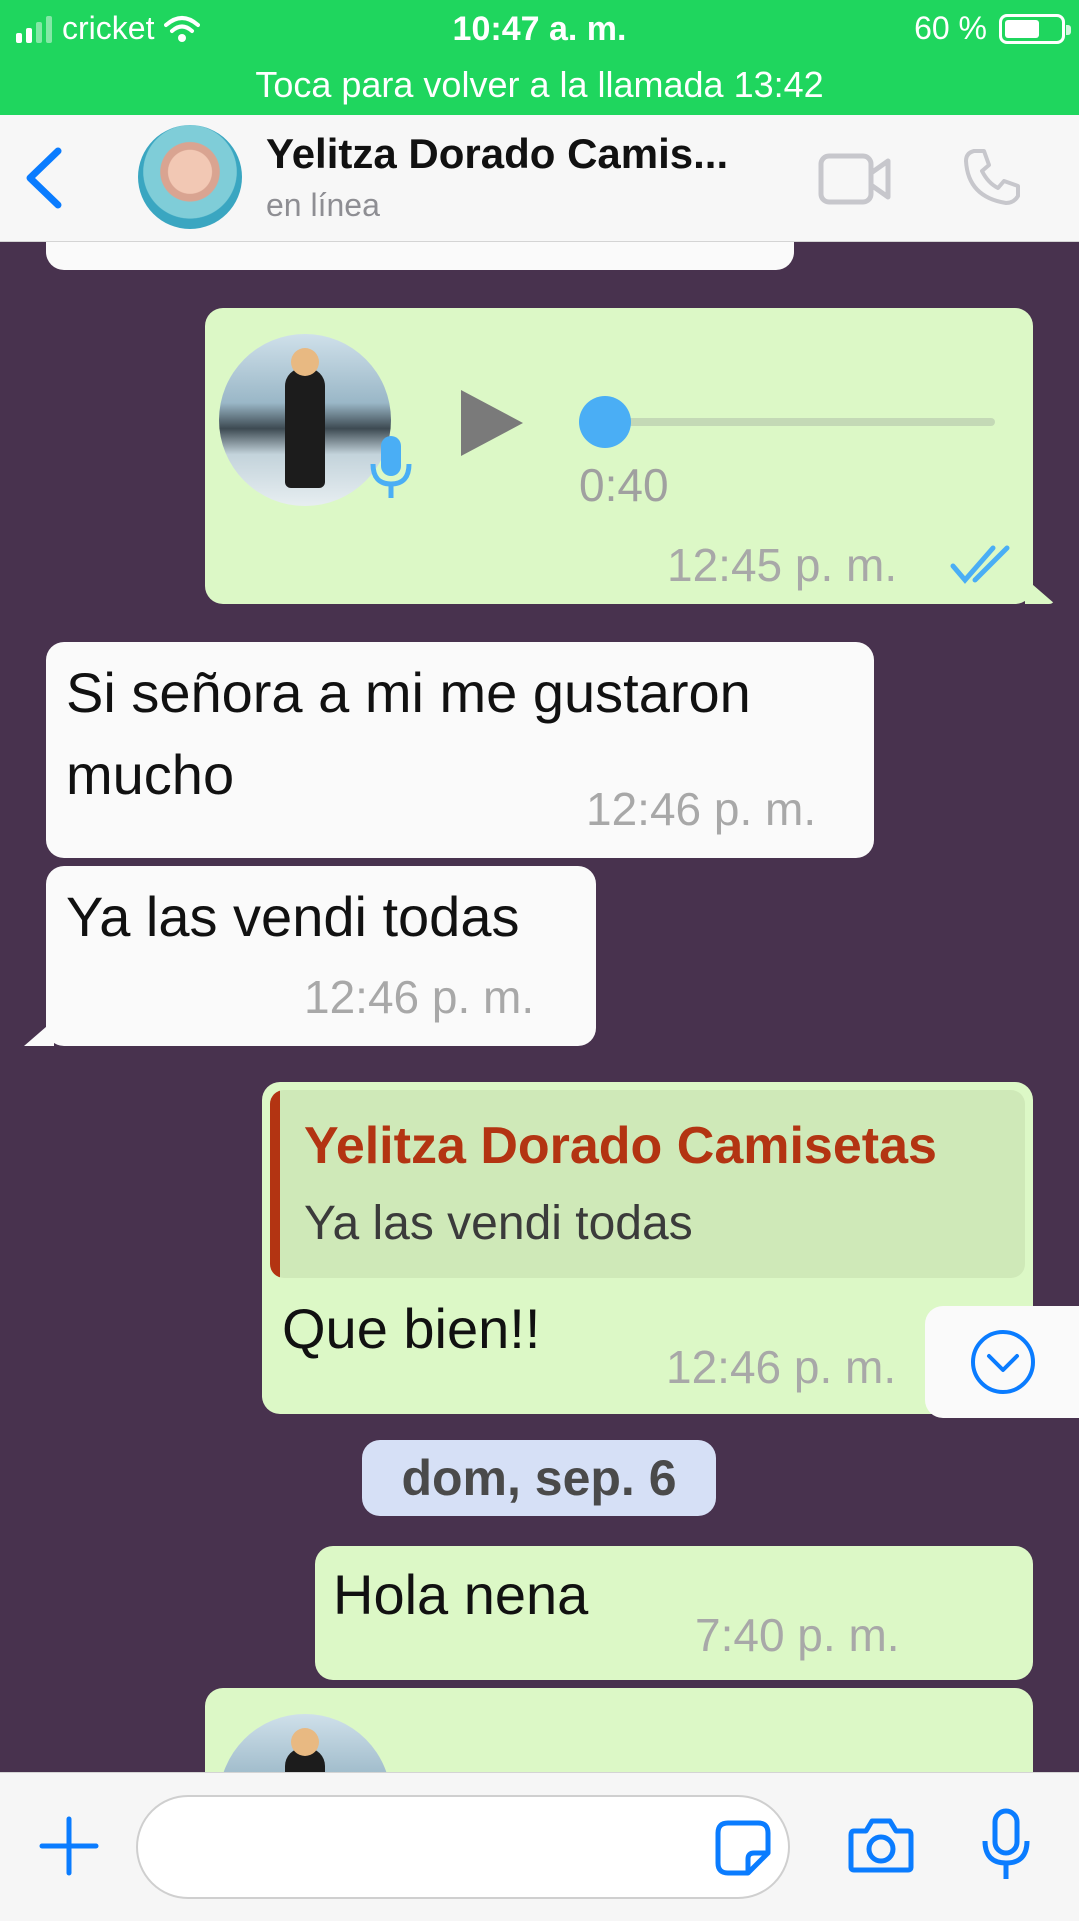  Describe the element at coordinates (624, 485) in the screenshot. I see `voice-duration: 0:40` at that location.